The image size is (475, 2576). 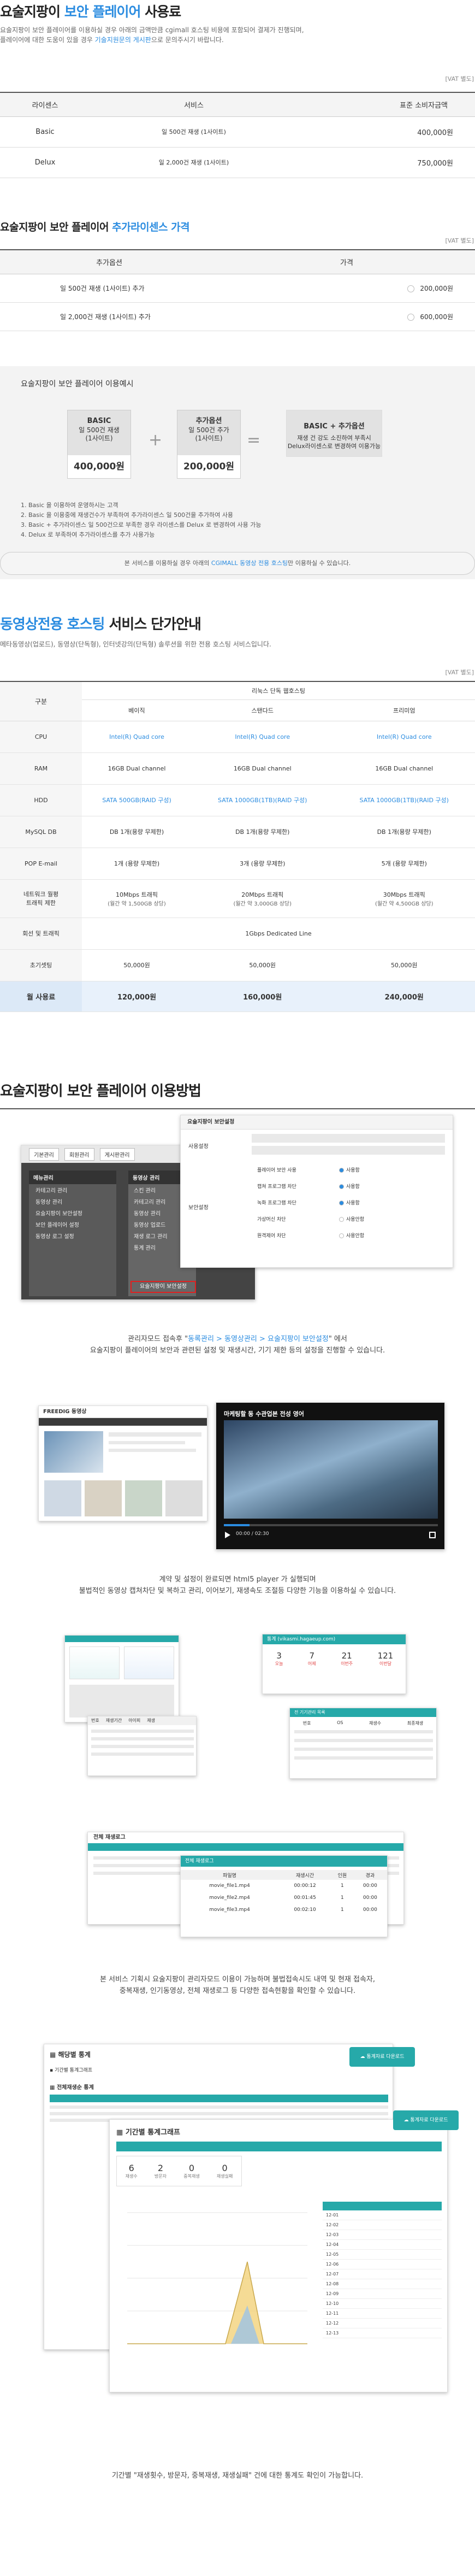 What do you see at coordinates (331, 1470) in the screenshot?
I see `video-frame` at bounding box center [331, 1470].